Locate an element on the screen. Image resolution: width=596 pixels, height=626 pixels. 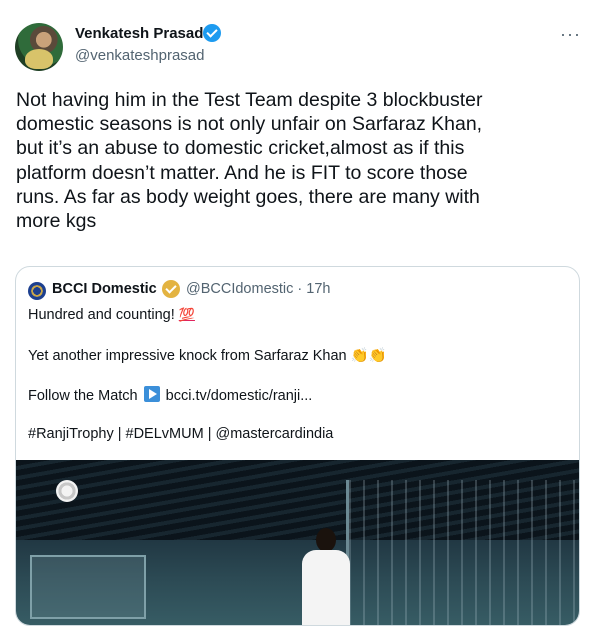
quoted-time: · 17h is located at coordinates (313, 289).